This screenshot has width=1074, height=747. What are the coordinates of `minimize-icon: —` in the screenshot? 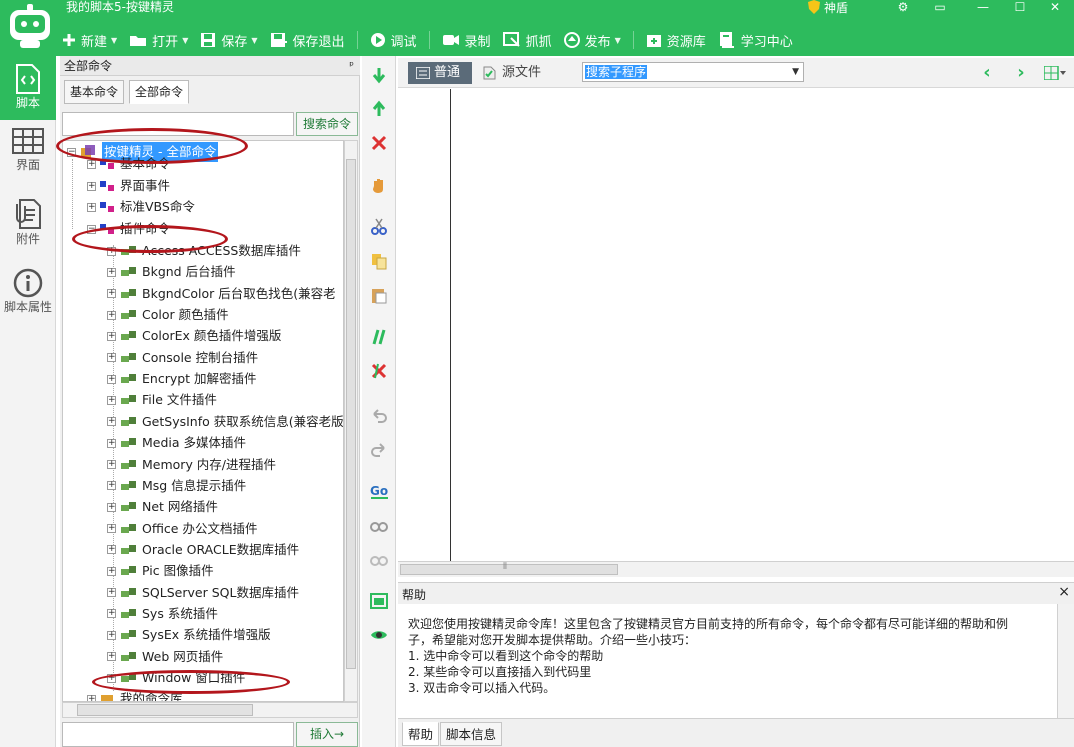 It's located at (983, 8).